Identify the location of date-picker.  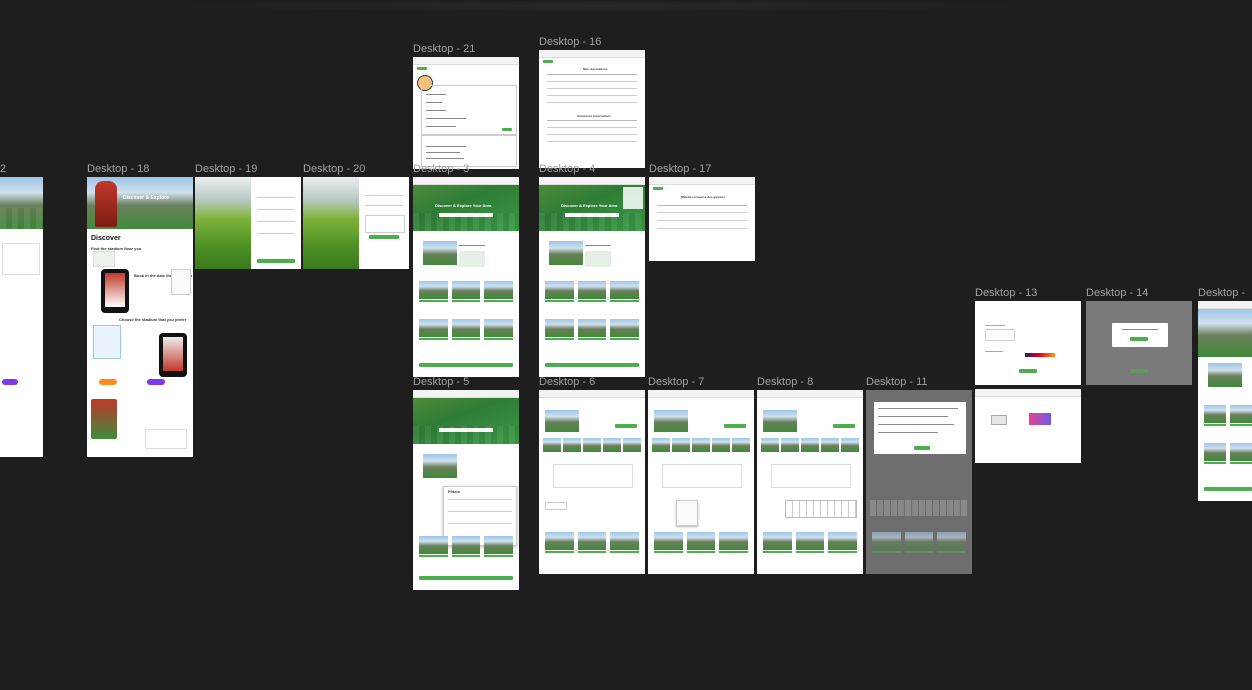
(687, 513).